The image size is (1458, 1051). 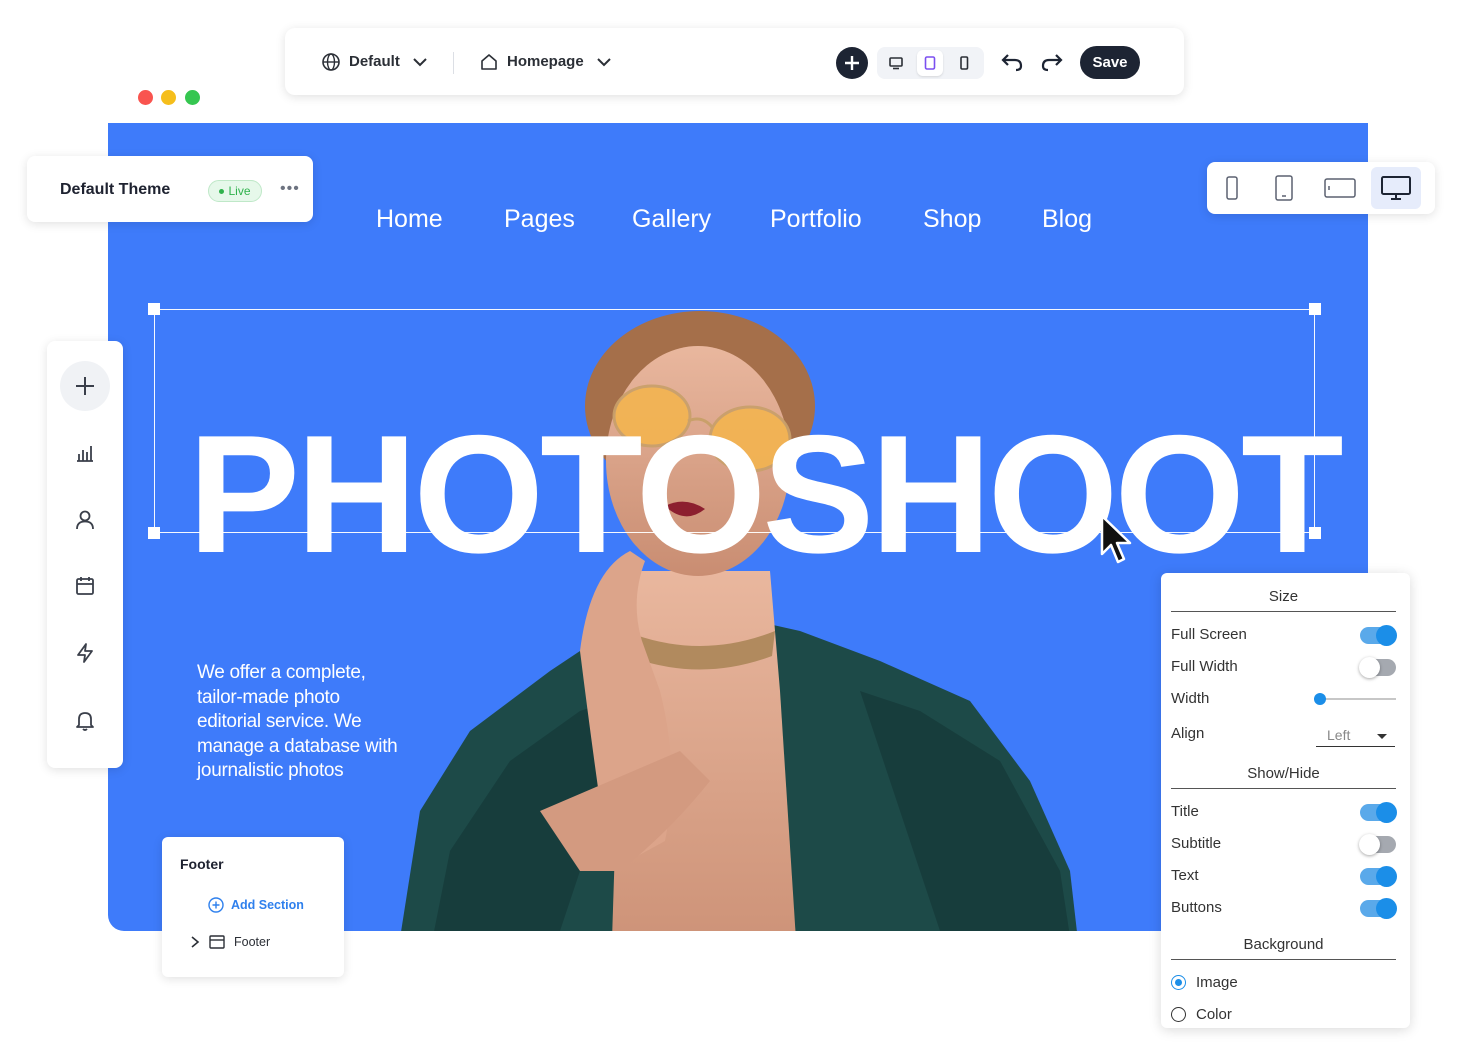 I want to click on calendar-icon, so click(x=85, y=586).